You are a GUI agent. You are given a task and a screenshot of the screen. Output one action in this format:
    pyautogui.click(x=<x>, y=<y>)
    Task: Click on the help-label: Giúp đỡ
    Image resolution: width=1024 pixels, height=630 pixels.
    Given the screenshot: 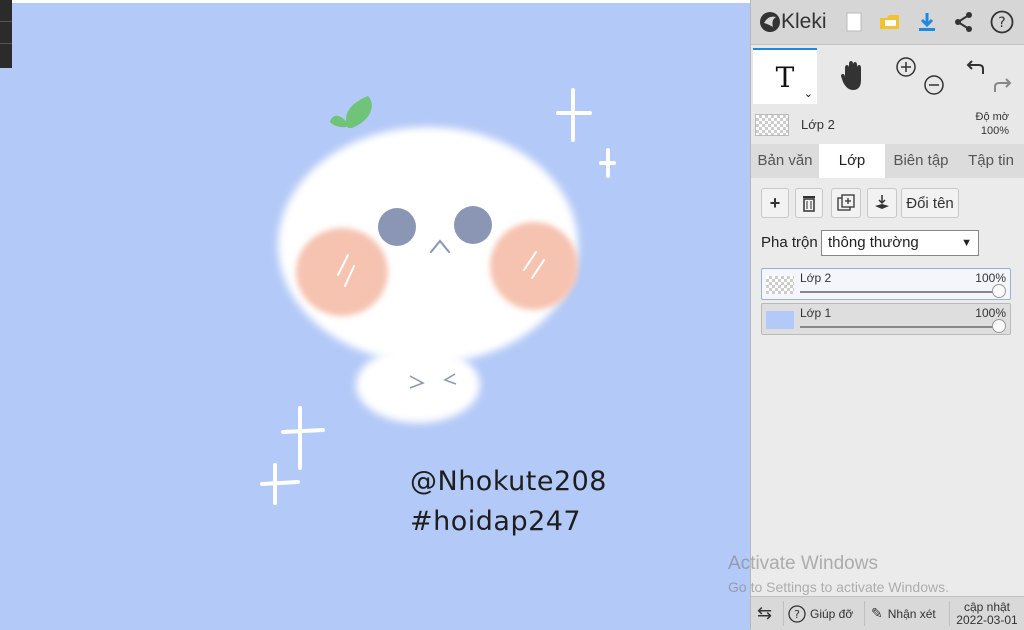 What is the action you would take?
    pyautogui.click(x=832, y=613)
    